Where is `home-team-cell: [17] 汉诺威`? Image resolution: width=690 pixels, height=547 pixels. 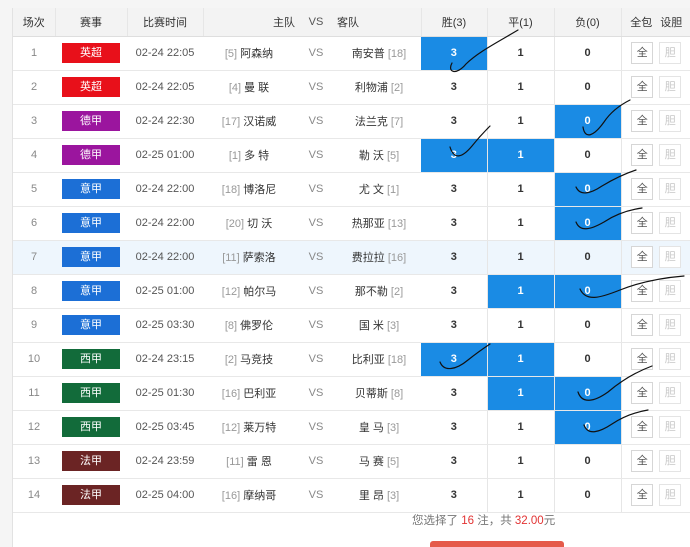
home-team-cell: [17] 汉诺威 is located at coordinates (253, 121).